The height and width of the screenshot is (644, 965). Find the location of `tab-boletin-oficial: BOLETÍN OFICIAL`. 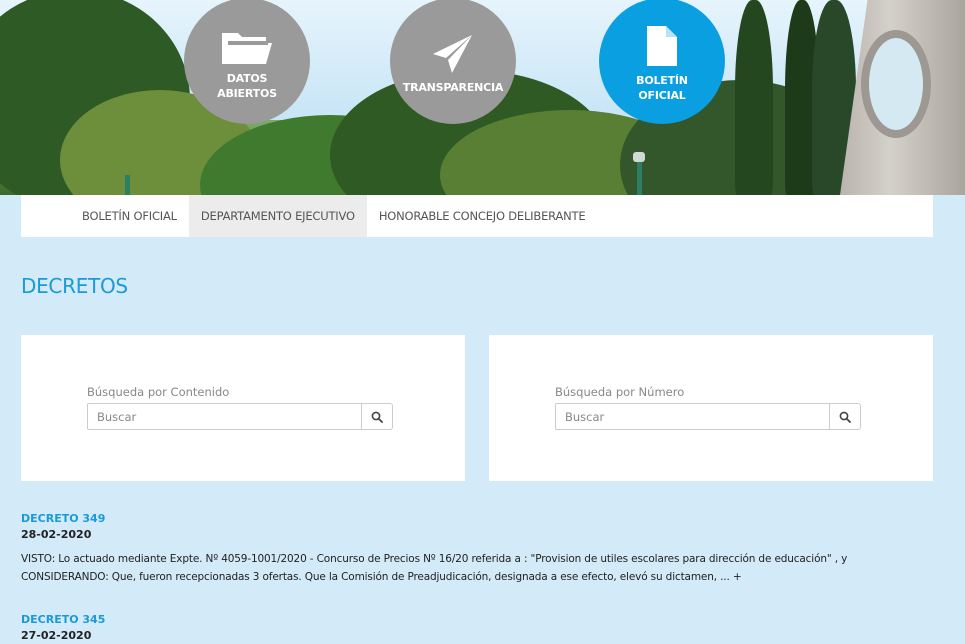

tab-boletin-oficial: BOLETÍN OFICIAL is located at coordinates (129, 216).